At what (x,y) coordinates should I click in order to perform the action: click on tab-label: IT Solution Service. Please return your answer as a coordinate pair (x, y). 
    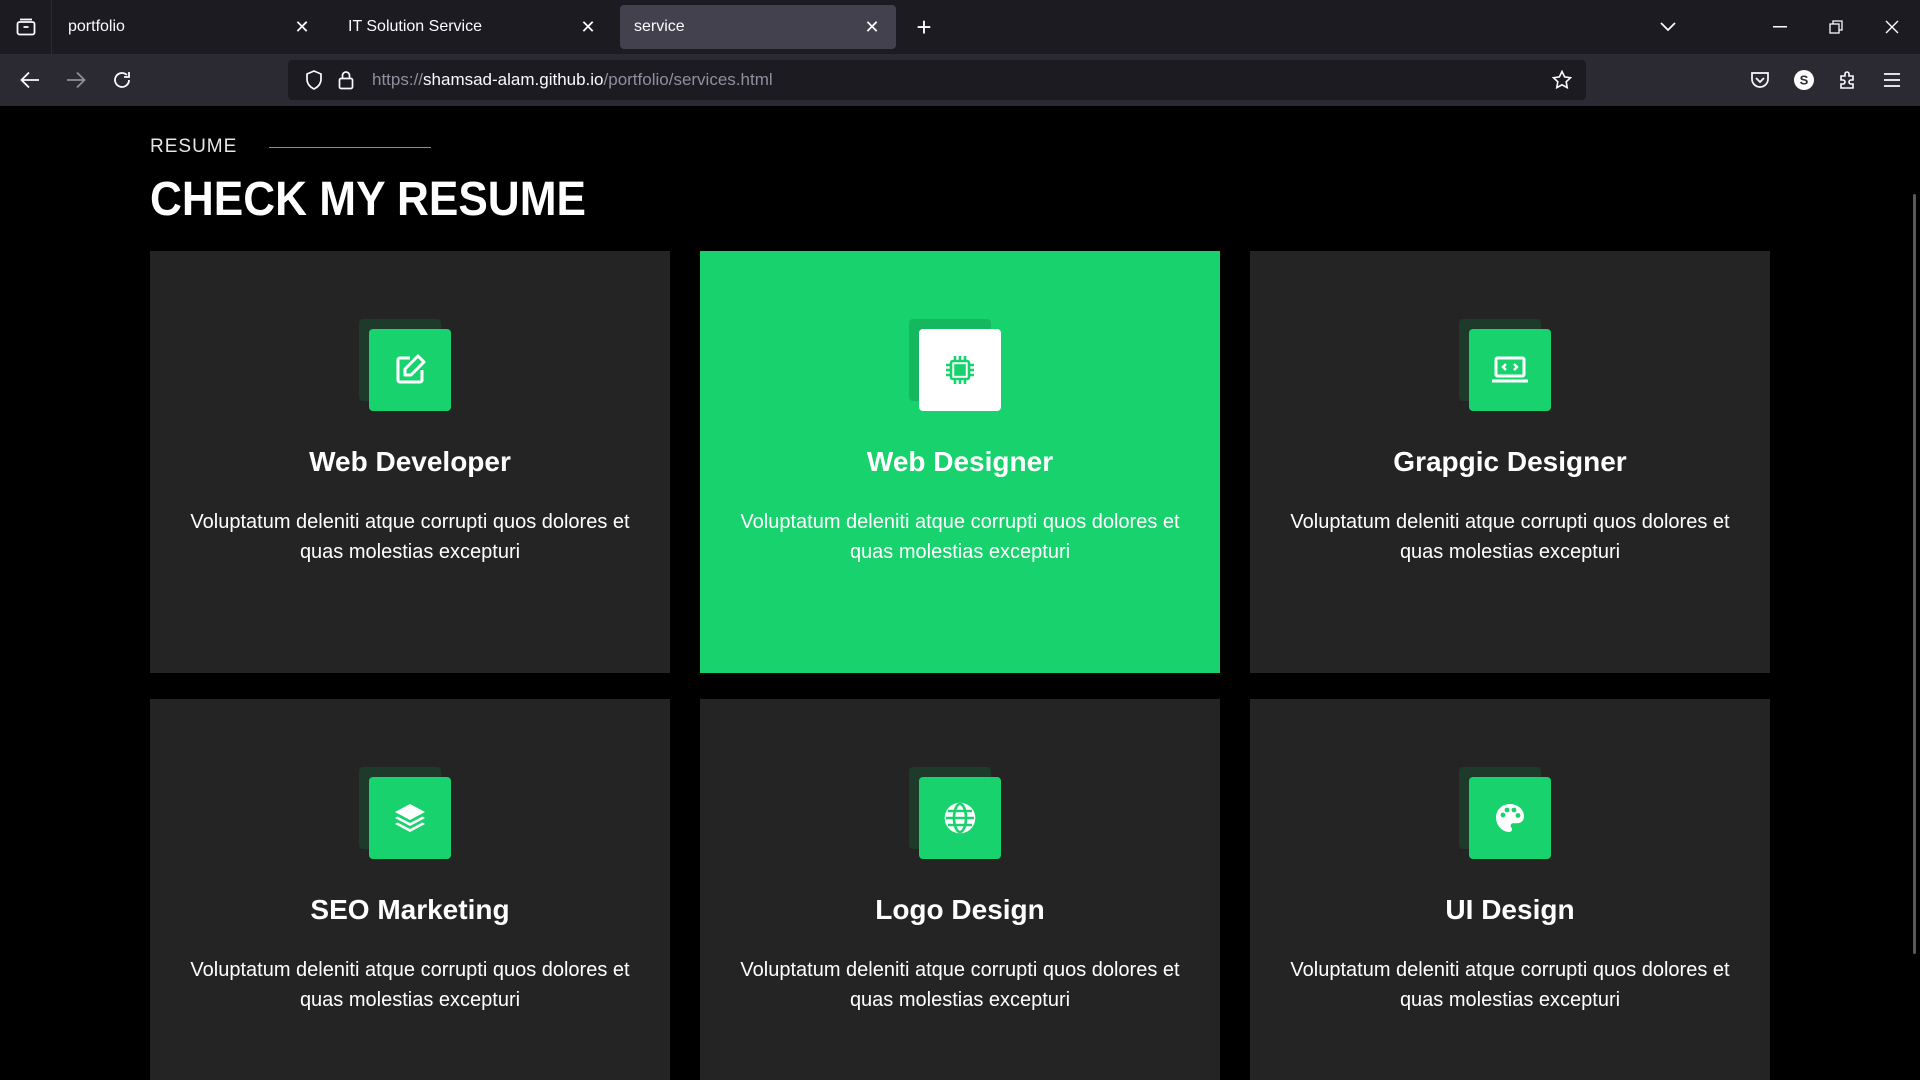
    Looking at the image, I should click on (415, 26).